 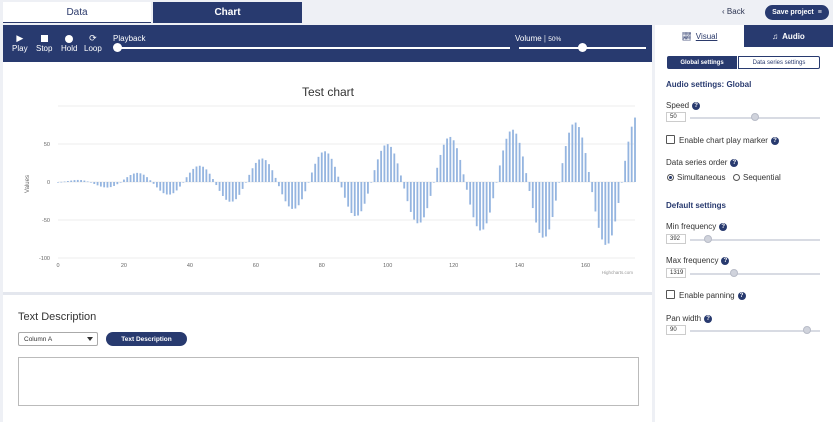 I want to click on play-button: ▶ Play, so click(x=20, y=43).